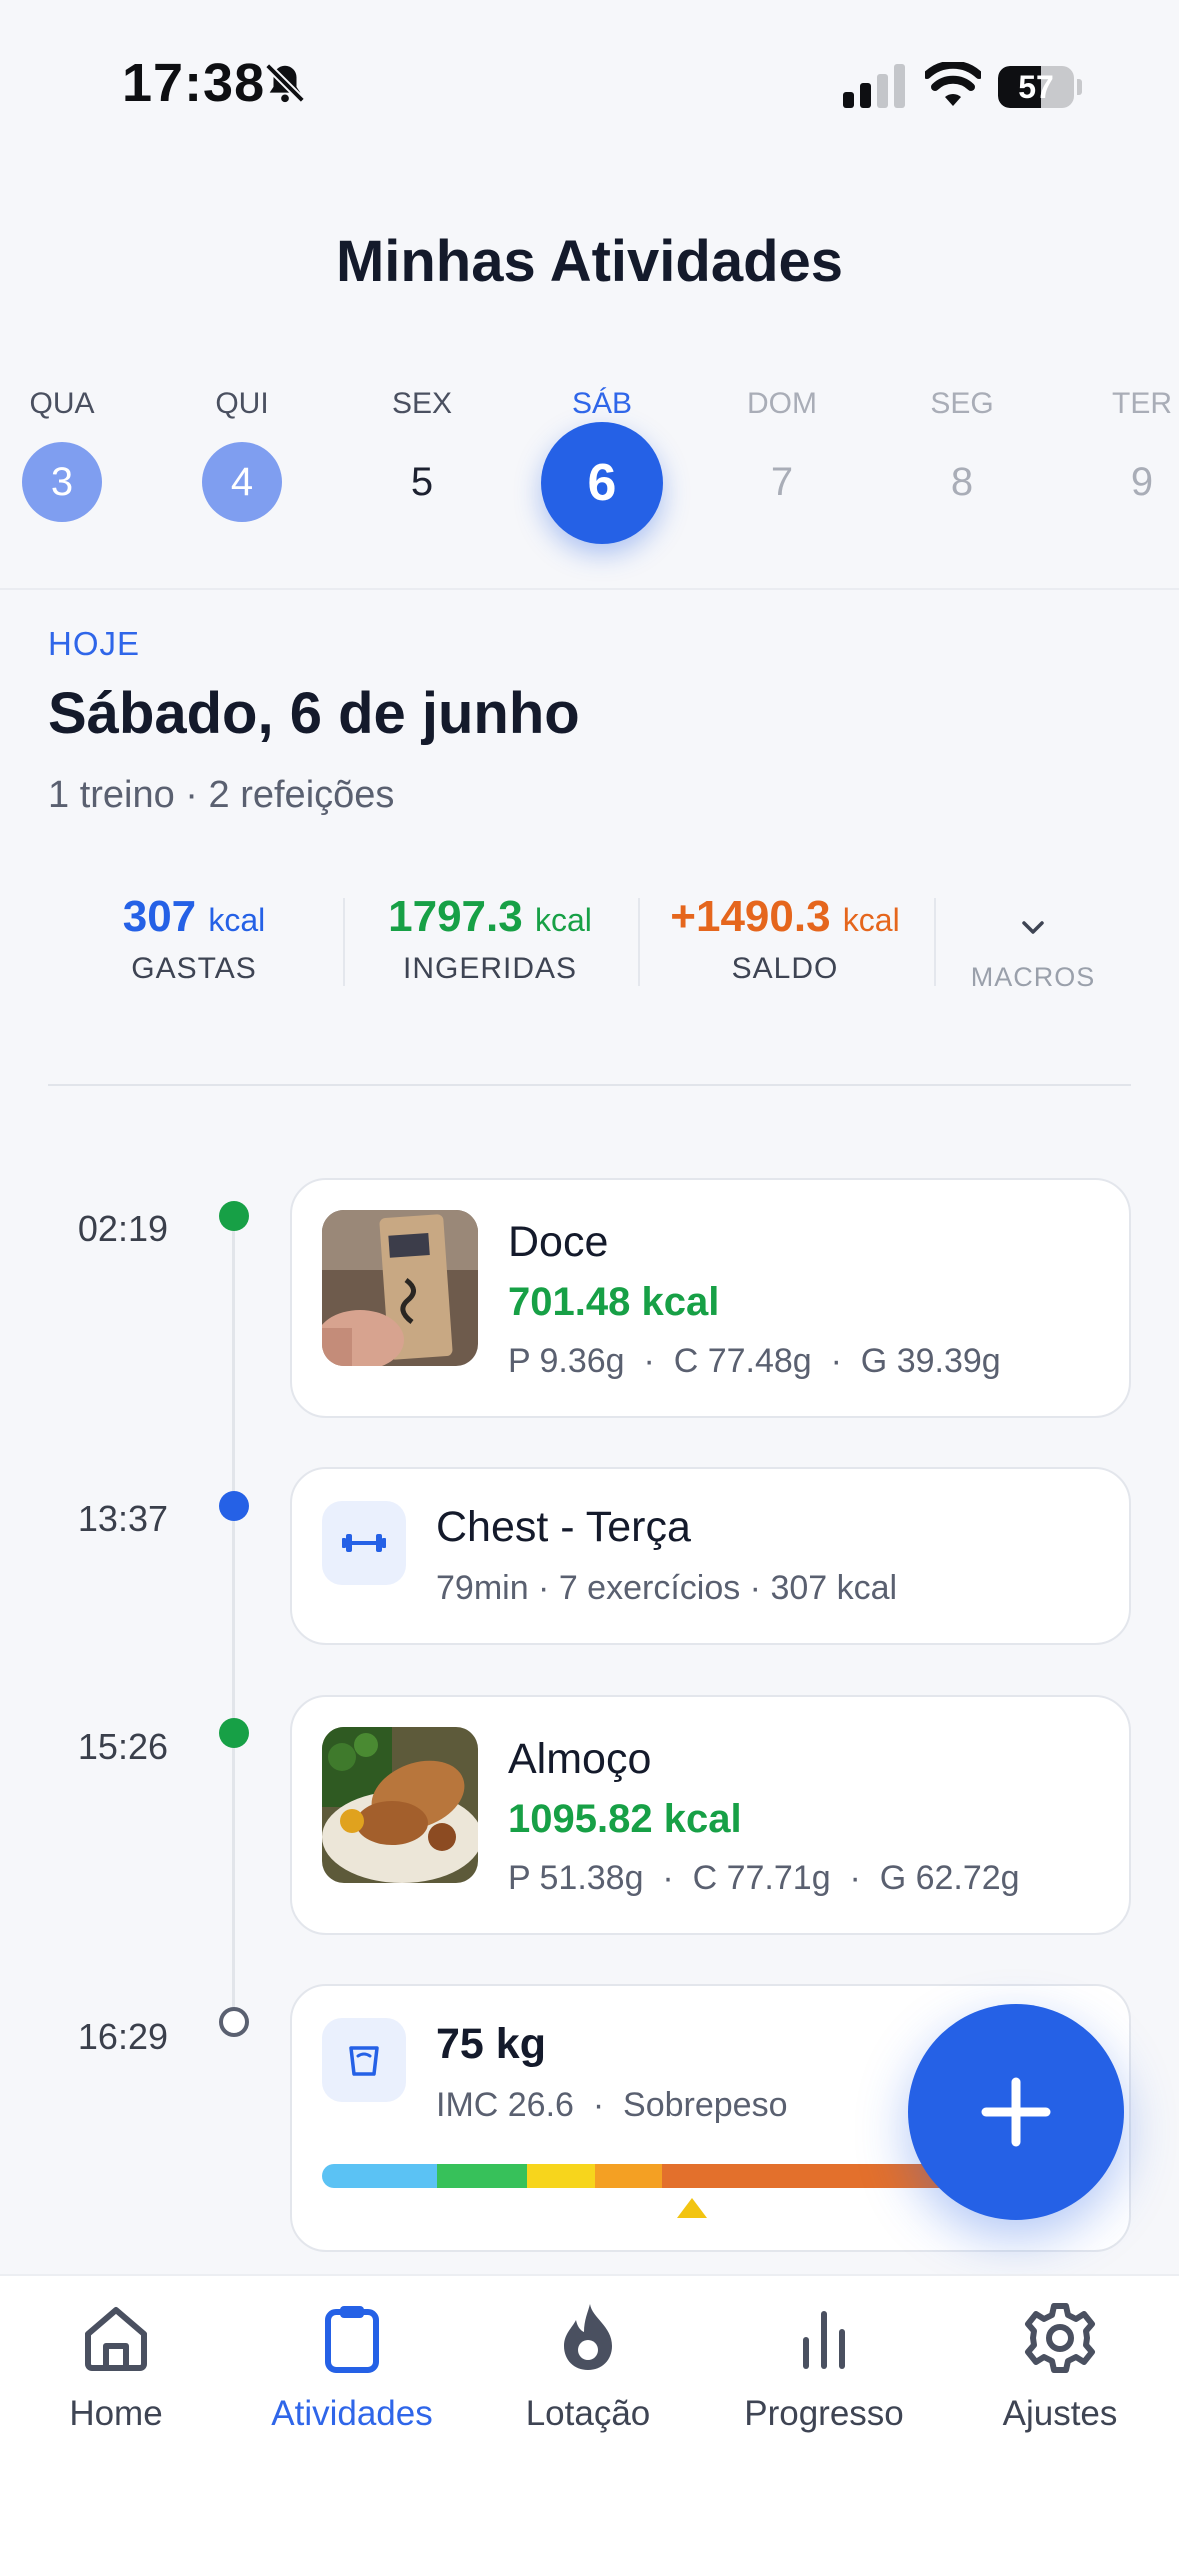 Image resolution: width=1179 pixels, height=2556 pixels. Describe the element at coordinates (962, 452) in the screenshot. I see `day-8: SEG 8` at that location.